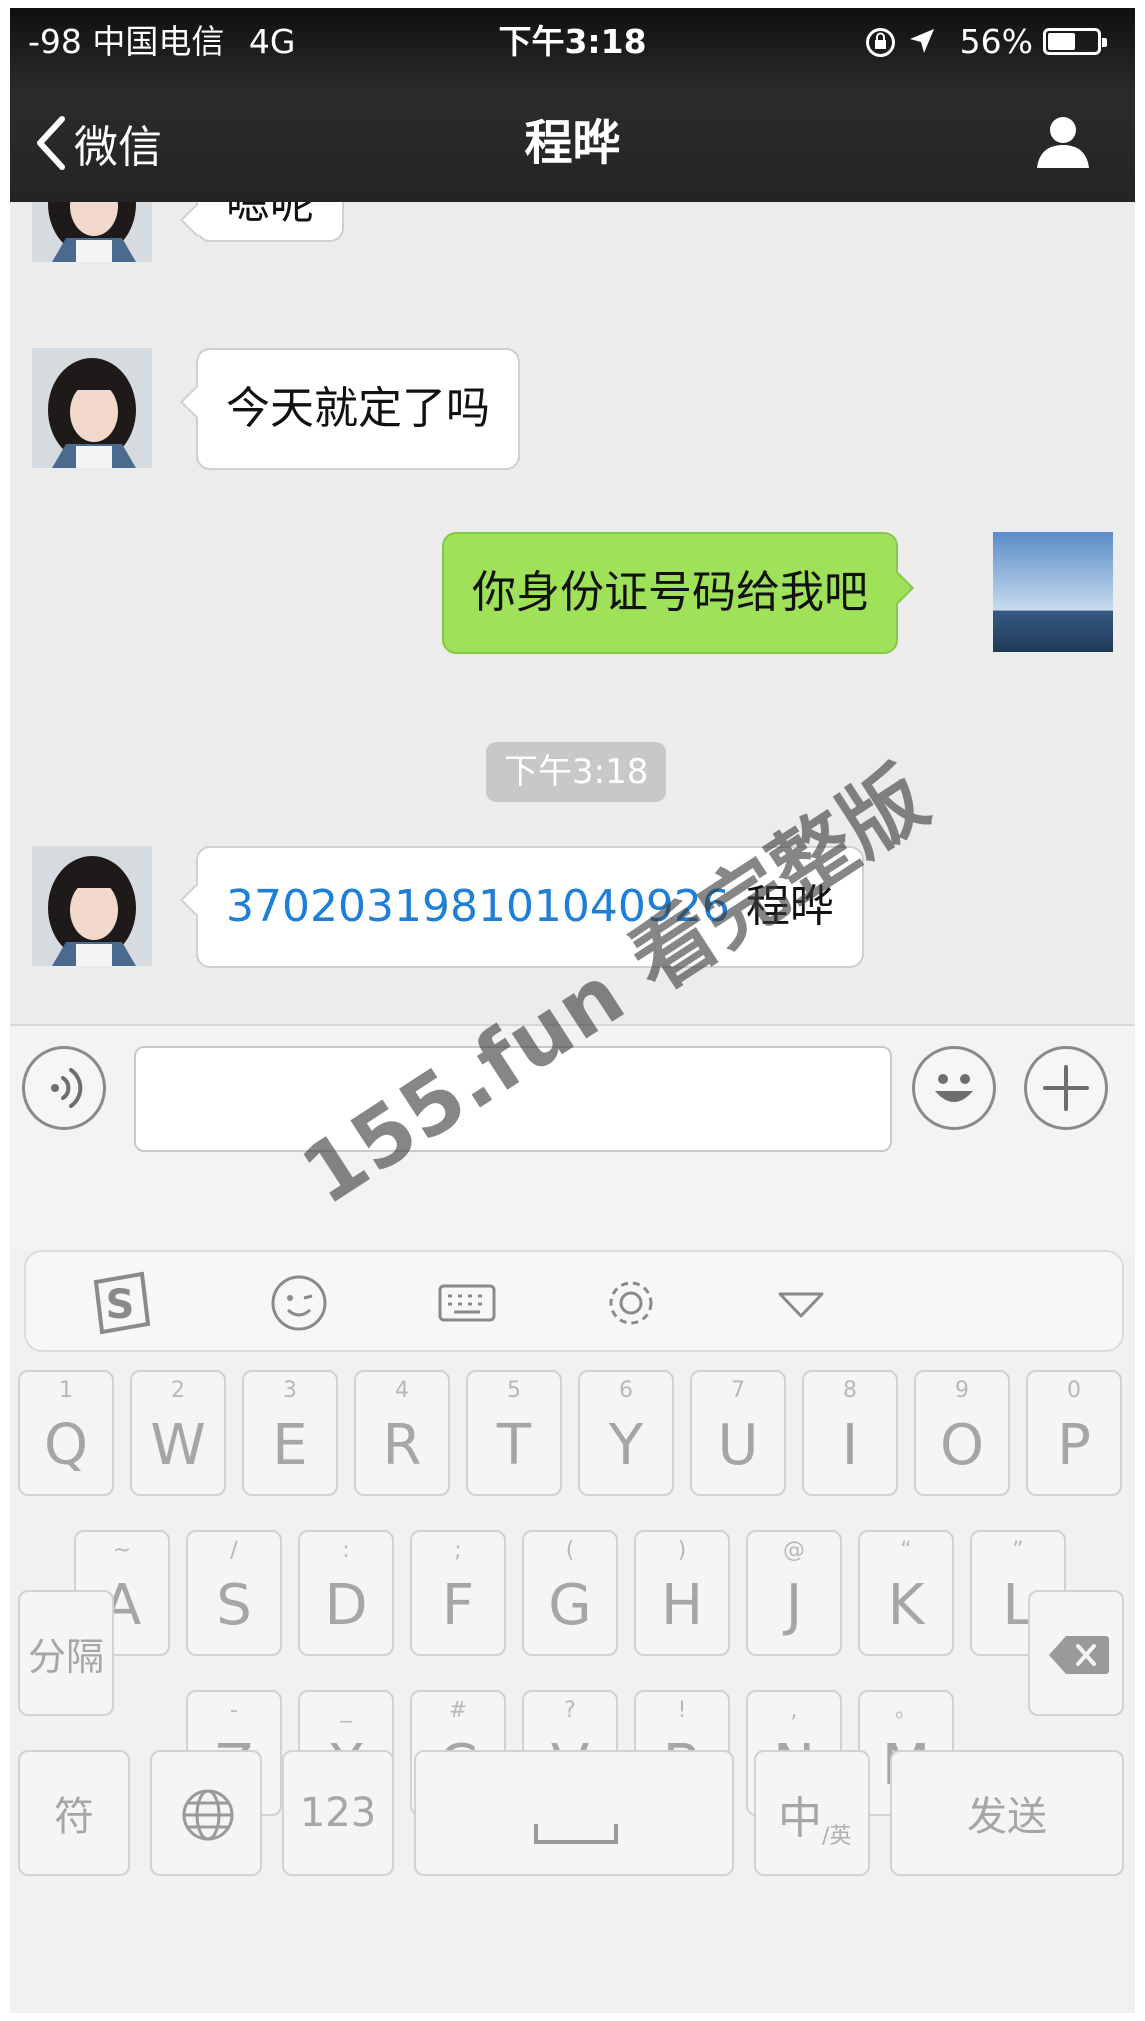 Image resolution: width=1145 pixels, height=2021 pixels. What do you see at coordinates (514, 1445) in the screenshot?
I see `key-label: T` at bounding box center [514, 1445].